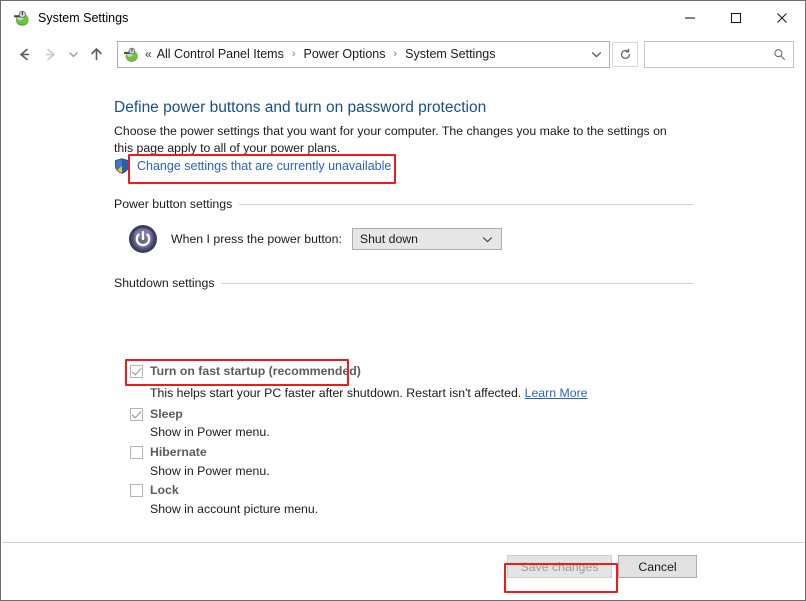  I want to click on minimize-icon, so click(690, 17).